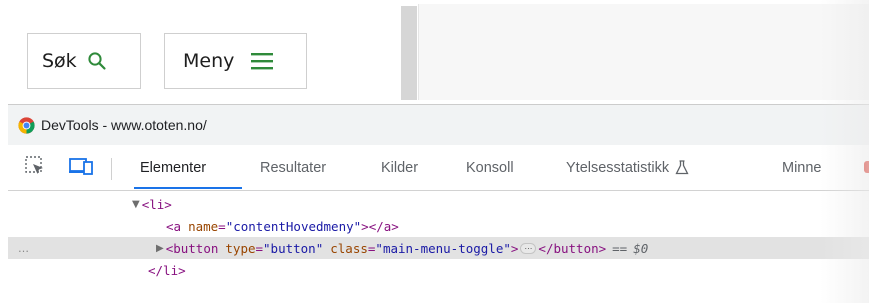 The height and width of the screenshot is (304, 869). Describe the element at coordinates (97, 61) in the screenshot. I see `search-icon` at that location.